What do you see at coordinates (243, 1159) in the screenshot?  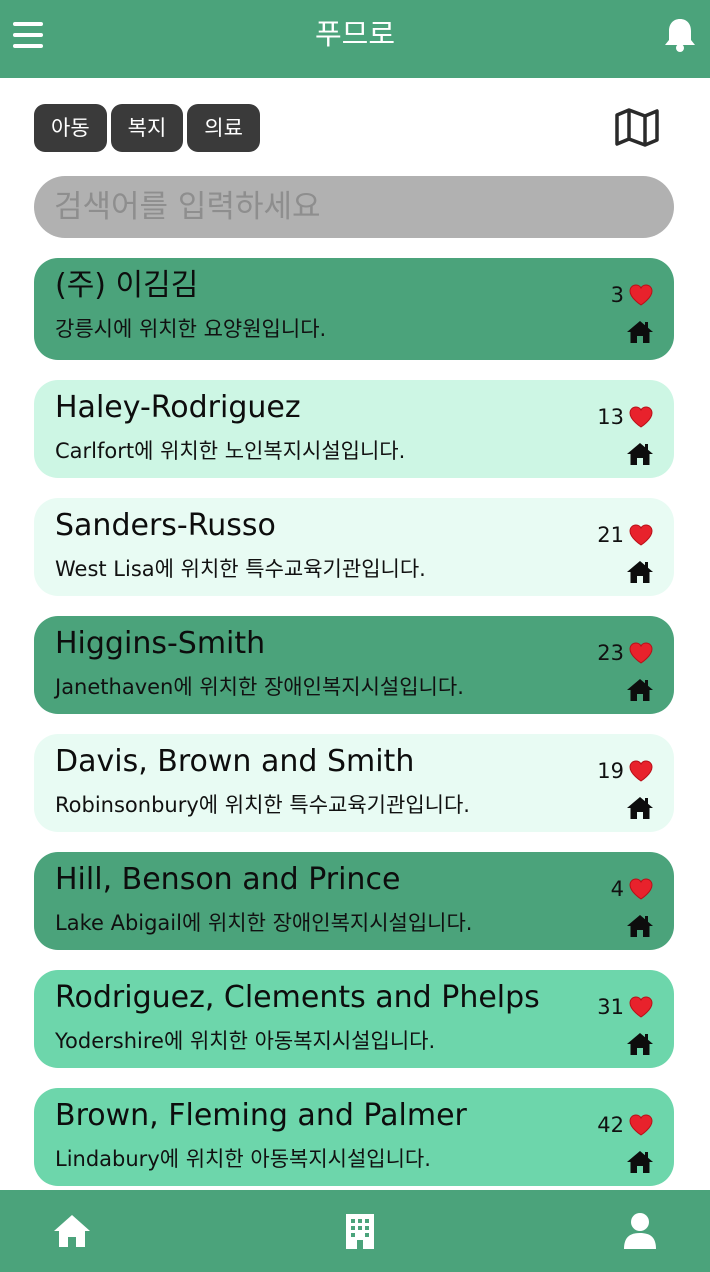 I see `facility-description: Lindabury에 위치한 아동복지시설입니다.` at bounding box center [243, 1159].